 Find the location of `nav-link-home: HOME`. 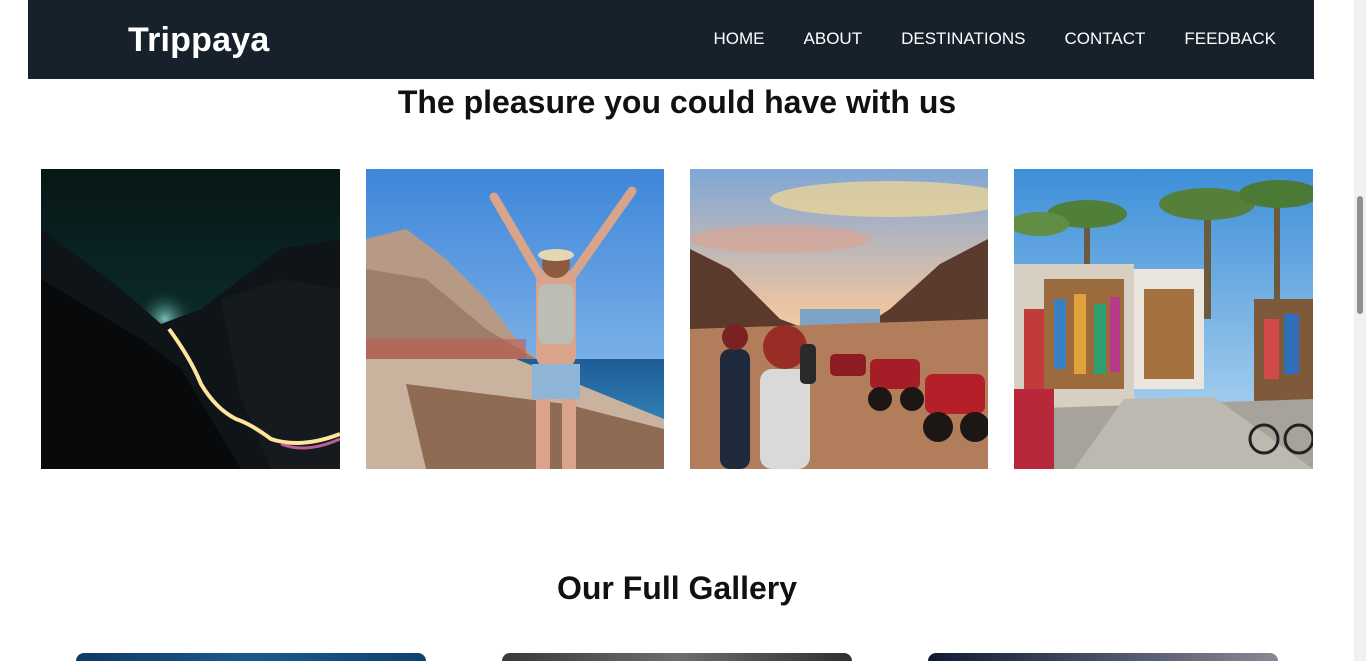

nav-link-home: HOME is located at coordinates (739, 39).